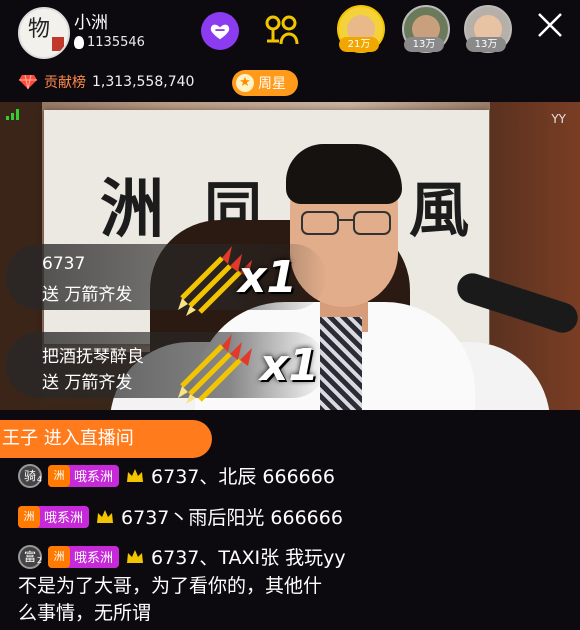  I want to click on viewer-badge-1: 21万, so click(359, 44).